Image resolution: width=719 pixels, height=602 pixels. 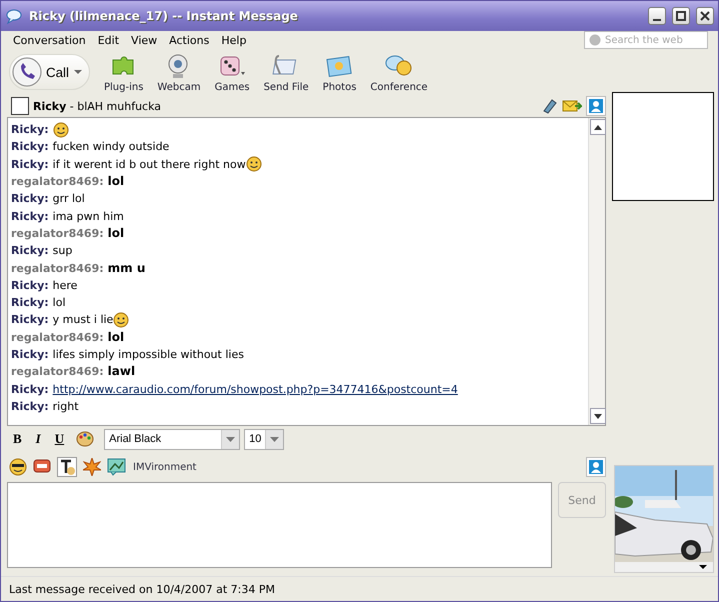 I want to click on scrollbar, so click(x=596, y=271).